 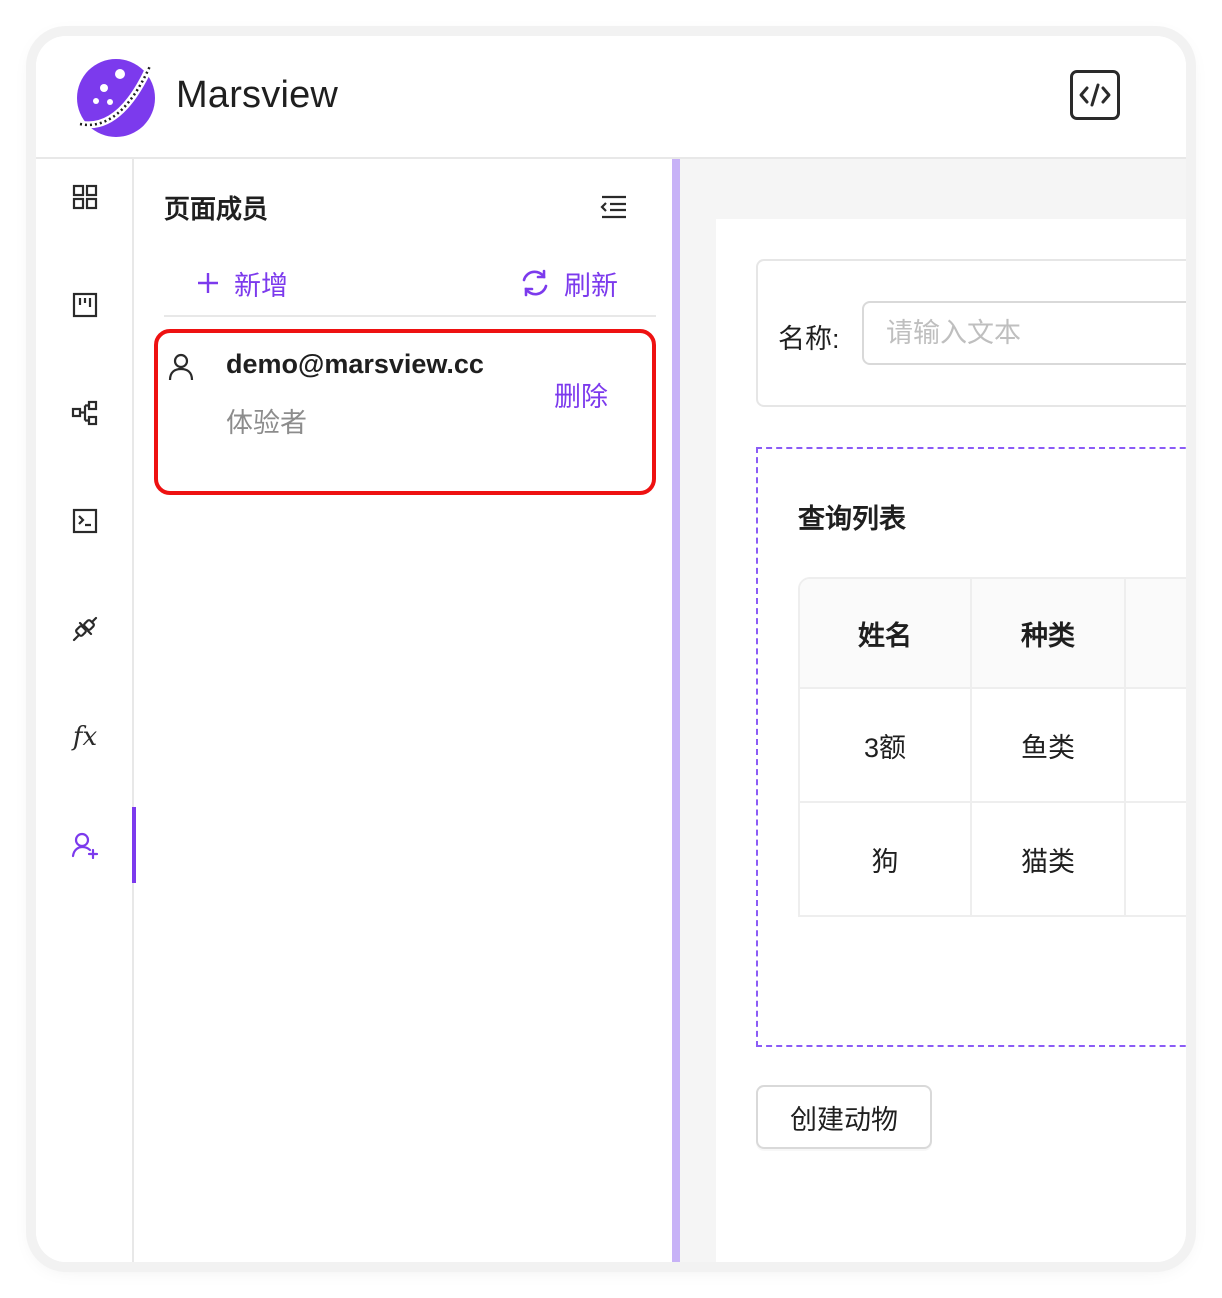 I want to click on name-input, so click(x=1024, y=333).